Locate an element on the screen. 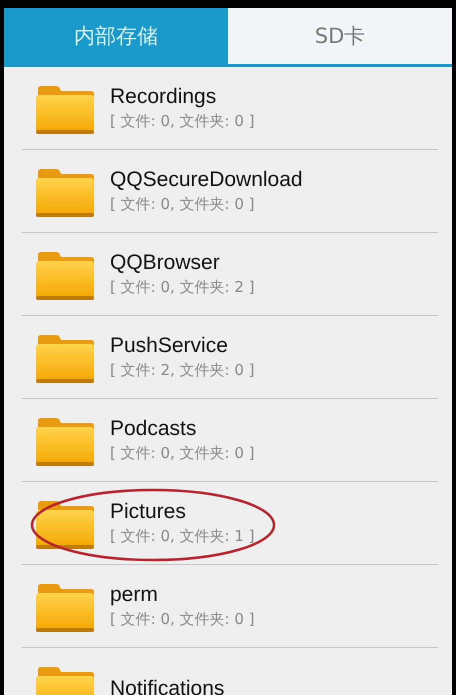 The image size is (456, 695). storage-tab: SD卡 is located at coordinates (340, 36).